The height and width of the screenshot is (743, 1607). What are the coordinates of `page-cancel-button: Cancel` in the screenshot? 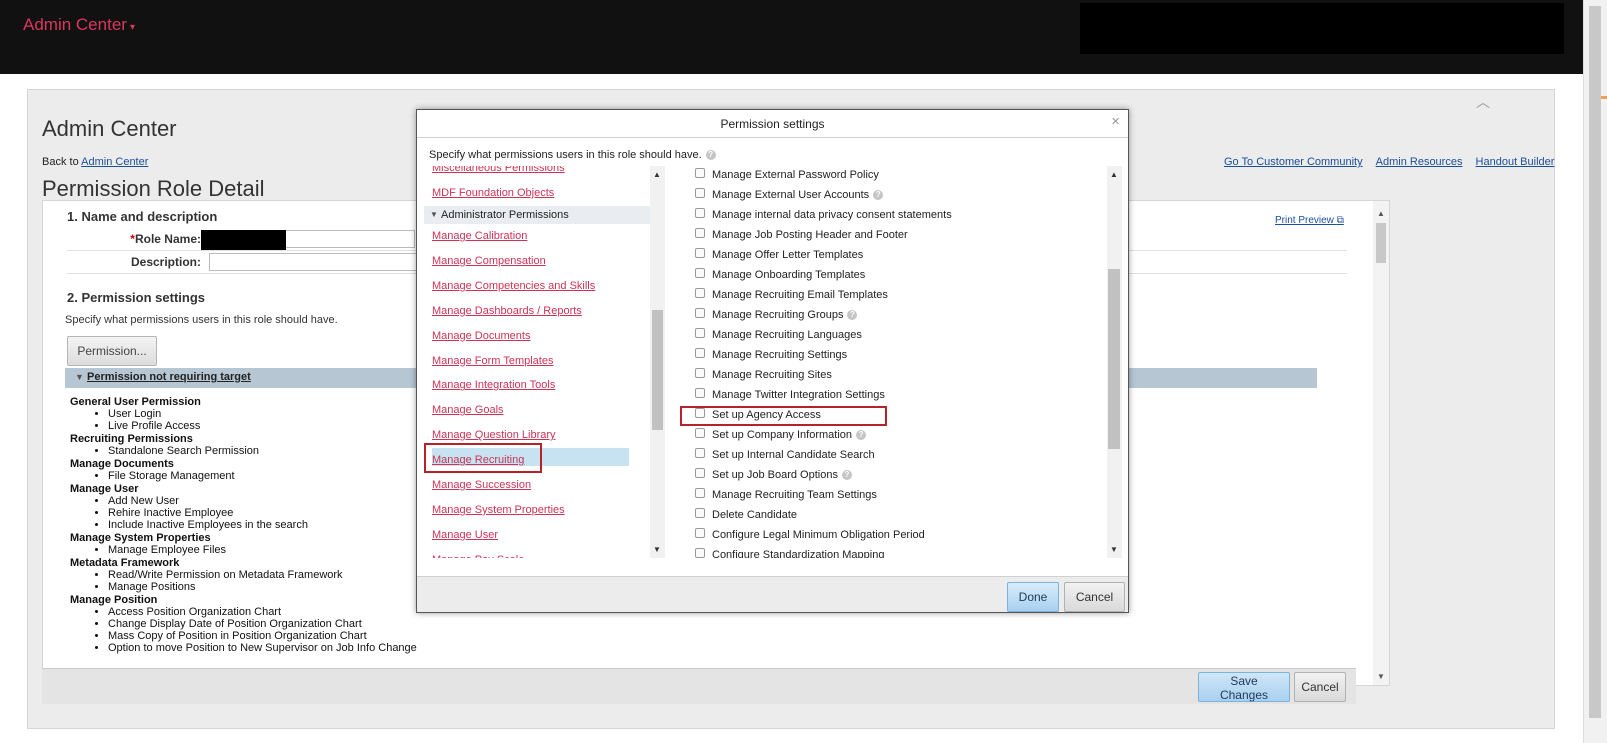 It's located at (1320, 687).